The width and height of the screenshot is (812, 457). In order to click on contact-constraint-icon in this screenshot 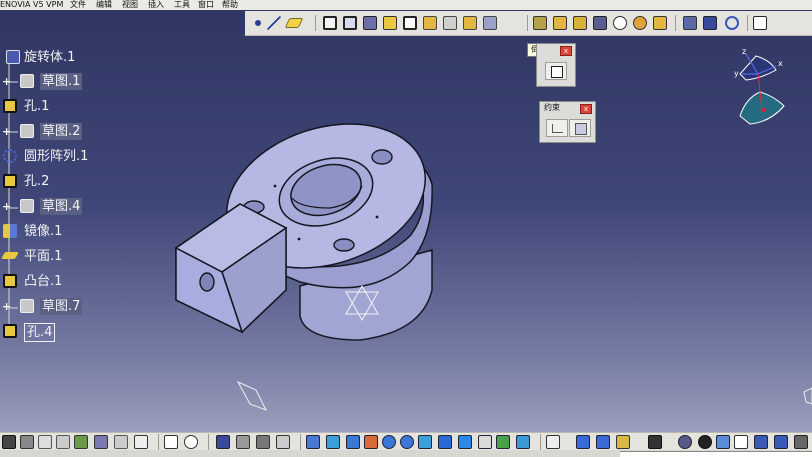, I will do `click(581, 129)`.